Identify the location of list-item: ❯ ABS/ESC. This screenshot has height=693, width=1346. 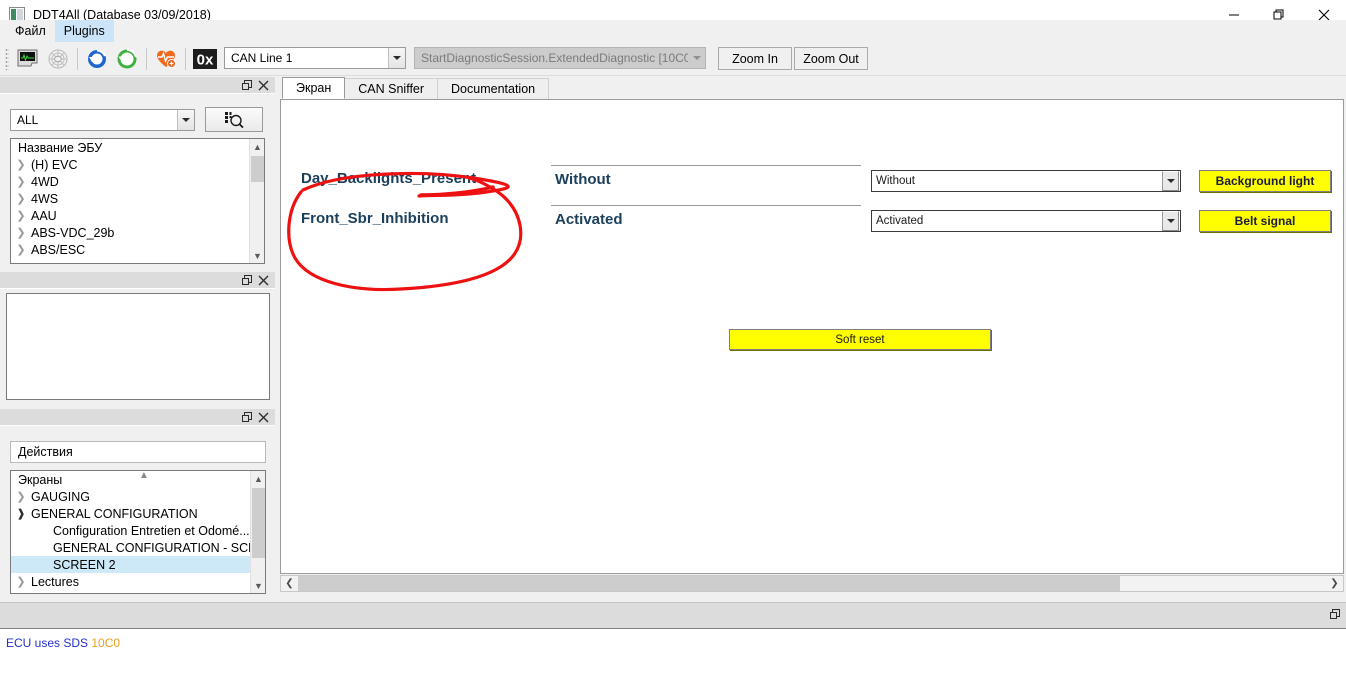
(130, 249).